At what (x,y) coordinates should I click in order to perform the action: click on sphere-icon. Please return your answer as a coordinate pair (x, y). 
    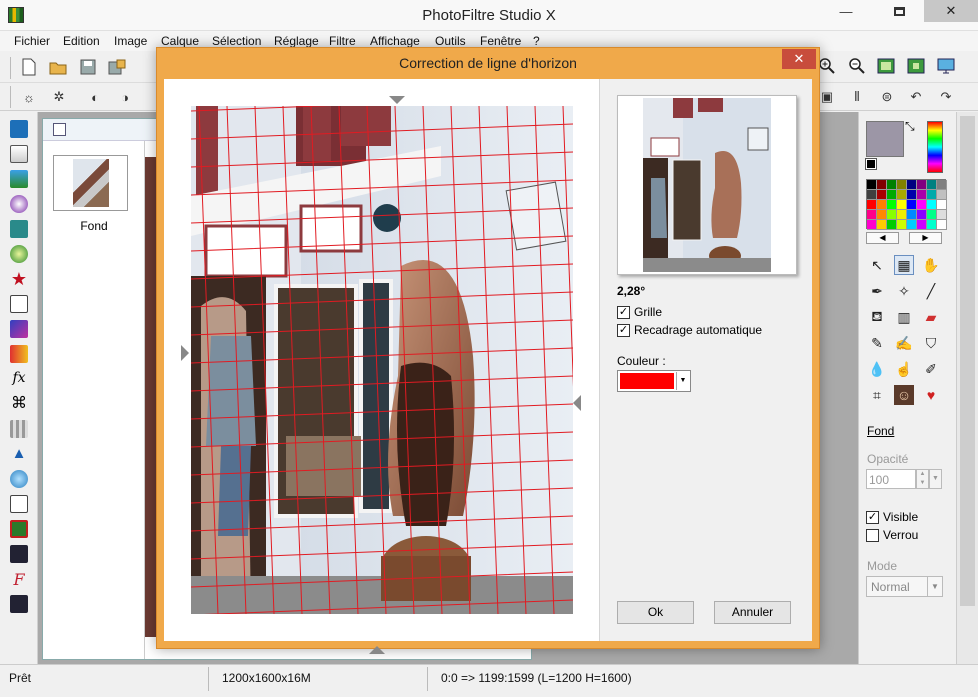
    Looking at the image, I should click on (19, 204).